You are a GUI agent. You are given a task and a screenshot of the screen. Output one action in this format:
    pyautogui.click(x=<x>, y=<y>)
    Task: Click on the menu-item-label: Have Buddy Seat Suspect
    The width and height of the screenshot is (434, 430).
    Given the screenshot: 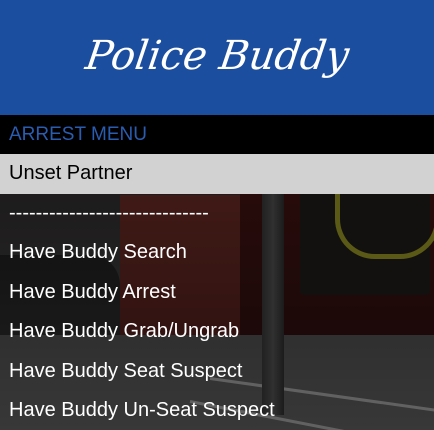 What is the action you would take?
    pyautogui.click(x=126, y=370)
    